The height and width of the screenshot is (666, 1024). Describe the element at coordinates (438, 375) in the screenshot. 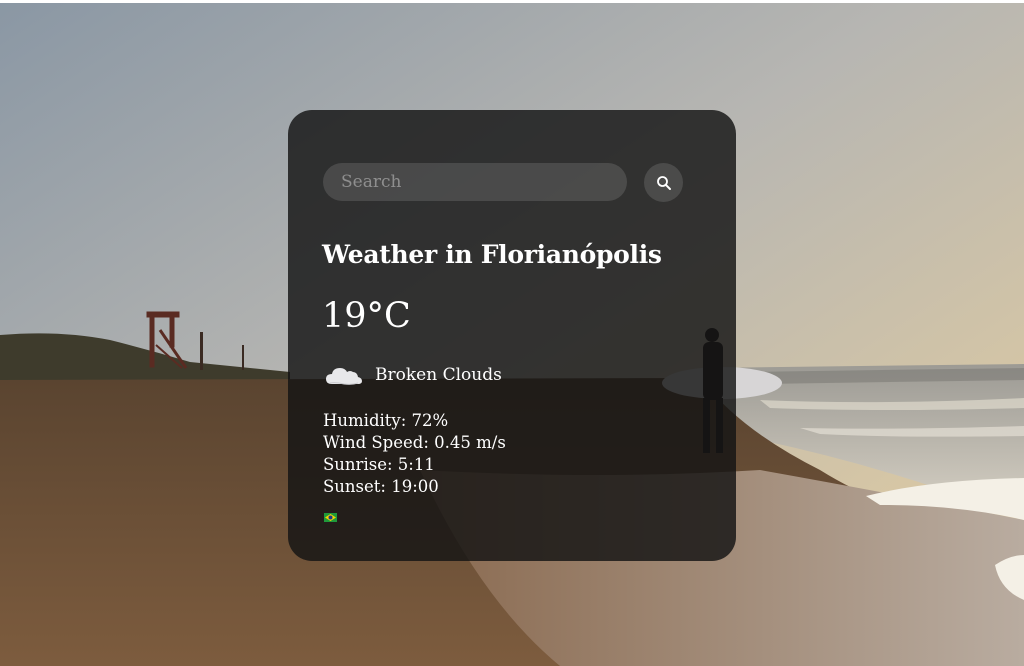

I see `weather-description: Broken Clouds` at that location.